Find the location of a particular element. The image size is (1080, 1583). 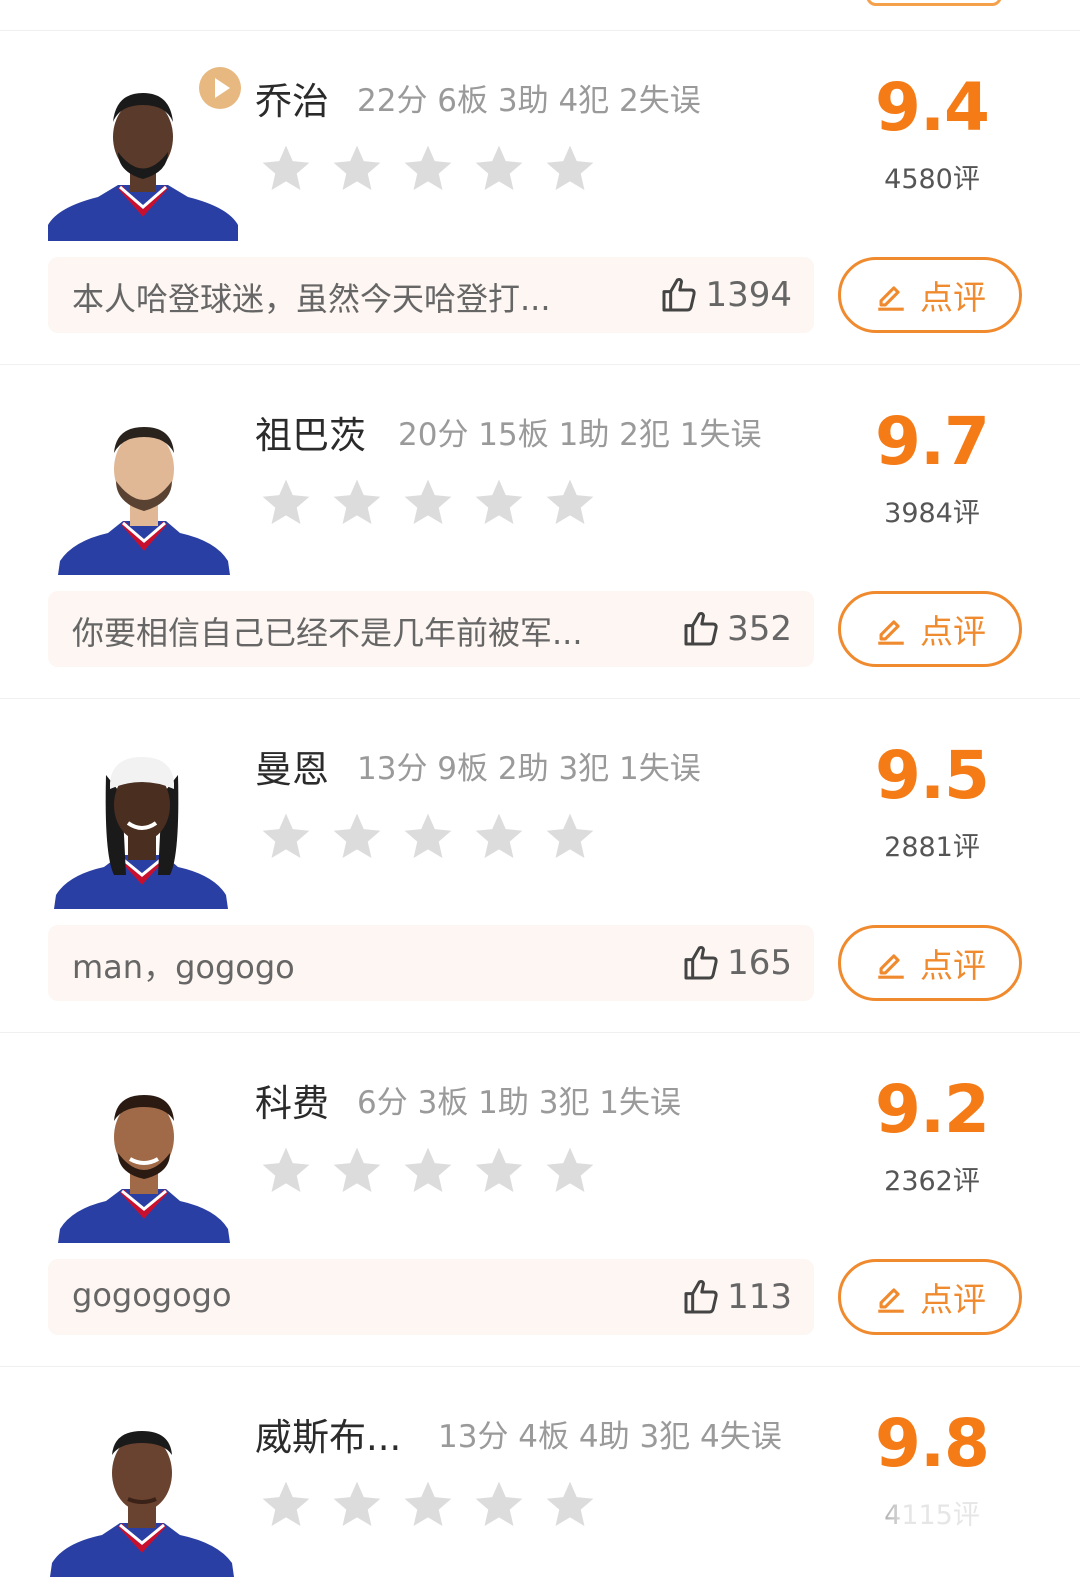

like-count: 113 is located at coordinates (759, 1297).